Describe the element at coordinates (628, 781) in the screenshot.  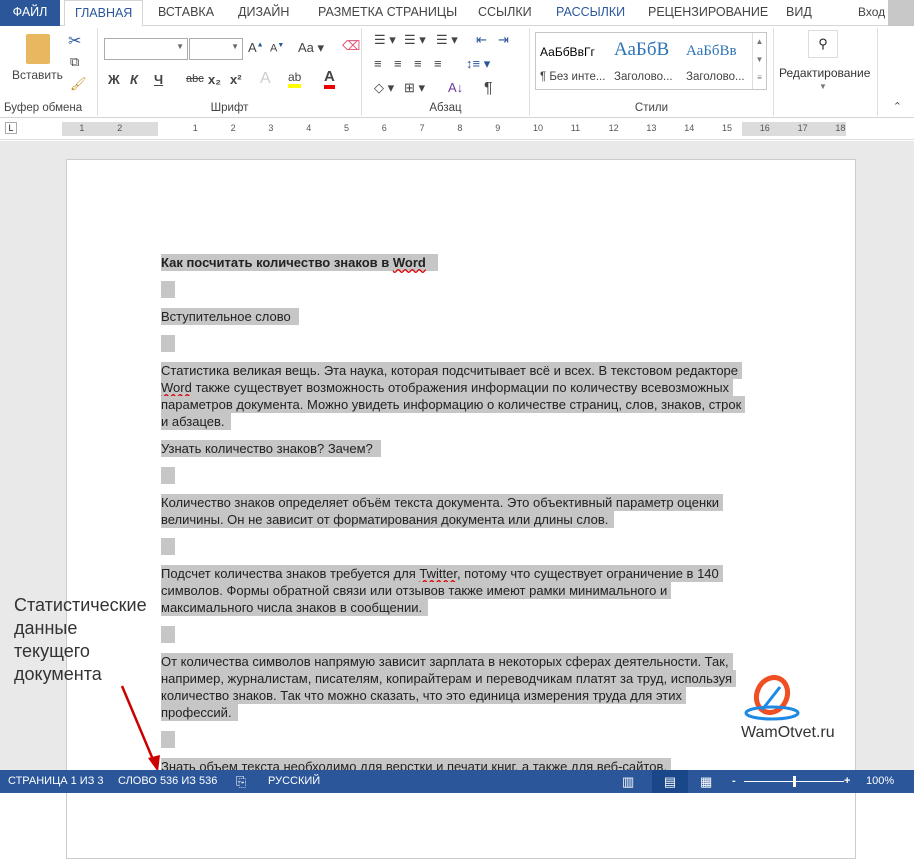
I see `read-mode-icon: ▥` at that location.